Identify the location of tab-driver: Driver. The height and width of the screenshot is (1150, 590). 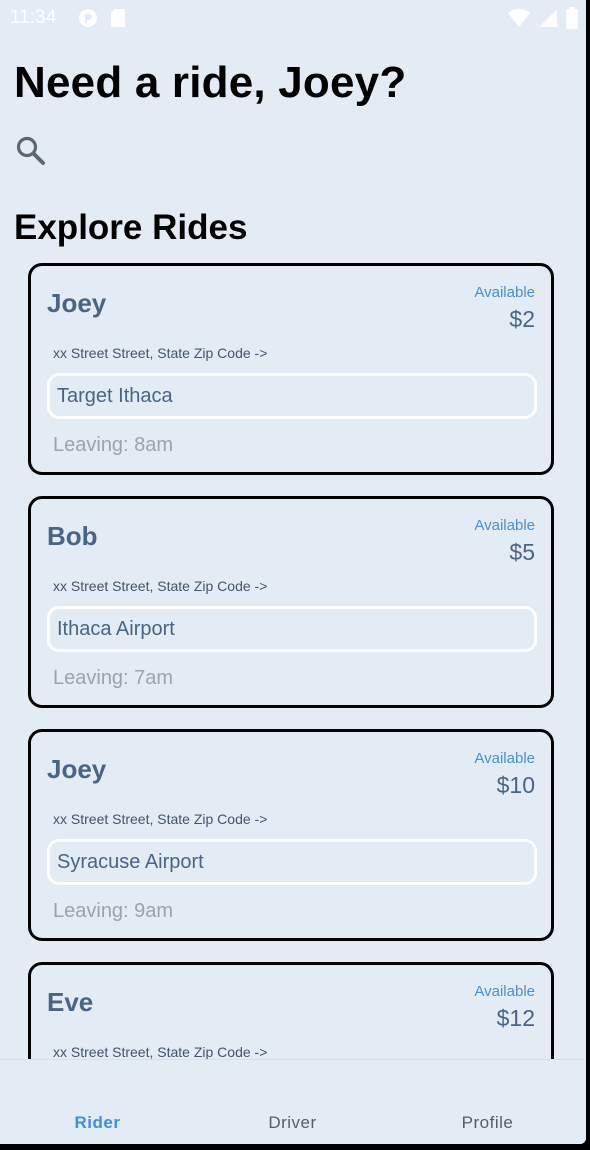
(292, 1102).